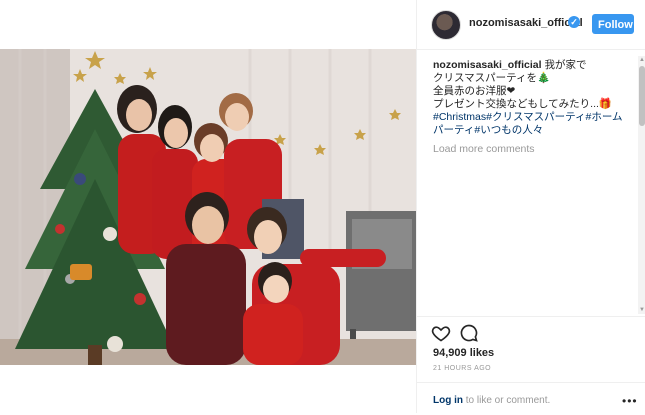 The width and height of the screenshot is (645, 415). I want to click on hashtag-link: #ホーム, so click(604, 117).